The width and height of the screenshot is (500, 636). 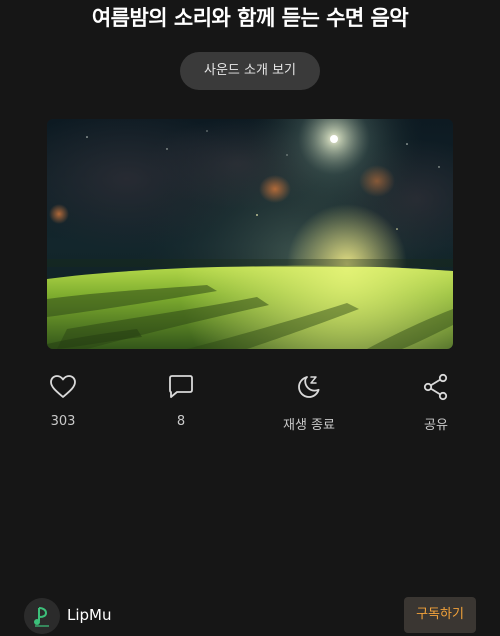 What do you see at coordinates (250, 407) in the screenshot?
I see `action-bar: 303 8 재생 종료 공유` at bounding box center [250, 407].